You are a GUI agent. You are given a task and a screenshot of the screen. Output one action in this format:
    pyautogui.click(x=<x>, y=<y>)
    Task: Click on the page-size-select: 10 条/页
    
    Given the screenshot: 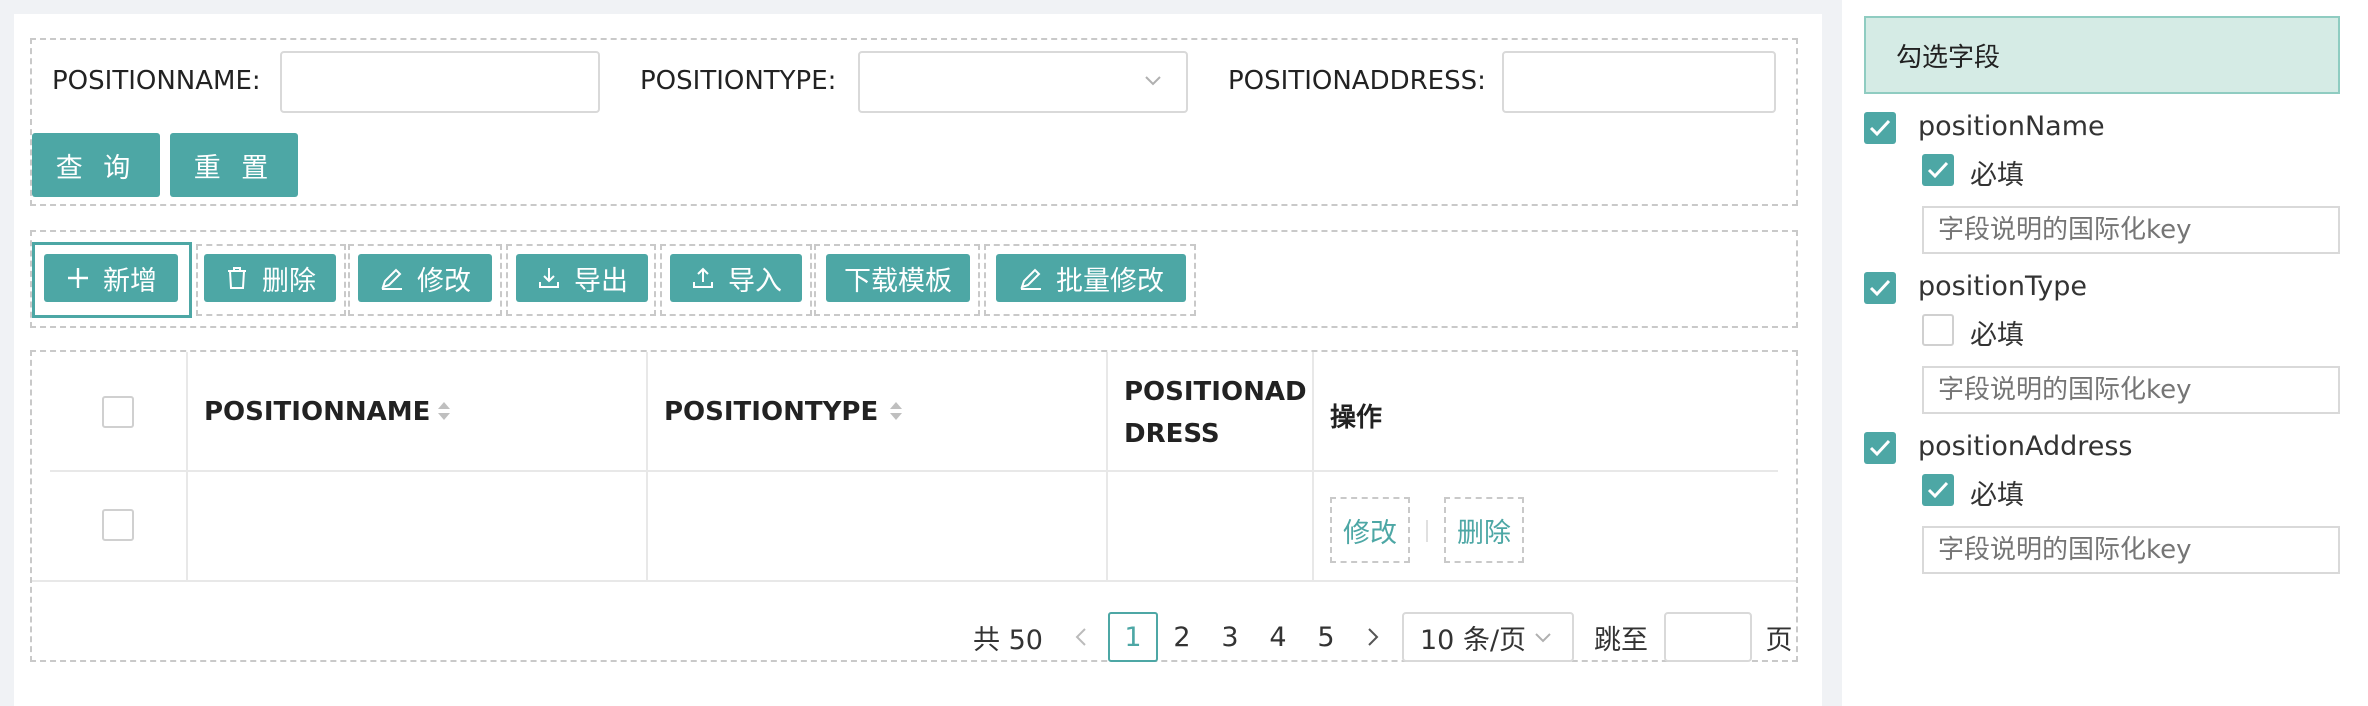 What is the action you would take?
    pyautogui.click(x=1488, y=637)
    